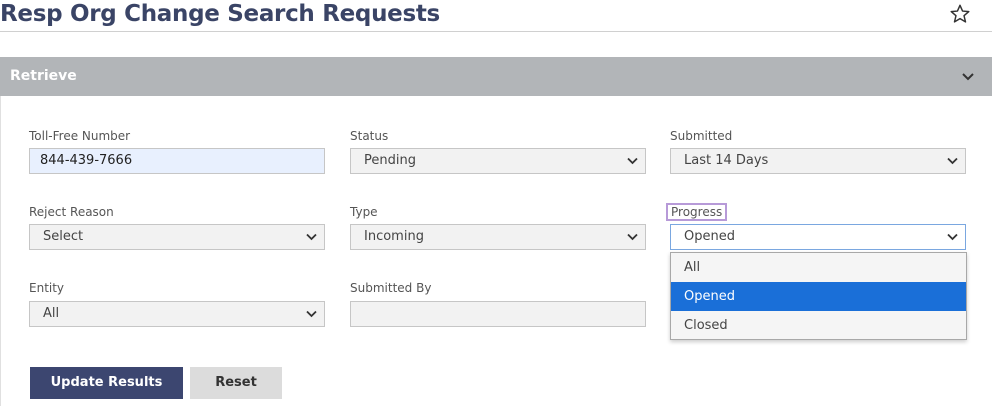 This screenshot has height=406, width=992. Describe the element at coordinates (80, 136) in the screenshot. I see `toll-free-number-label: Toll-Free Number` at that location.